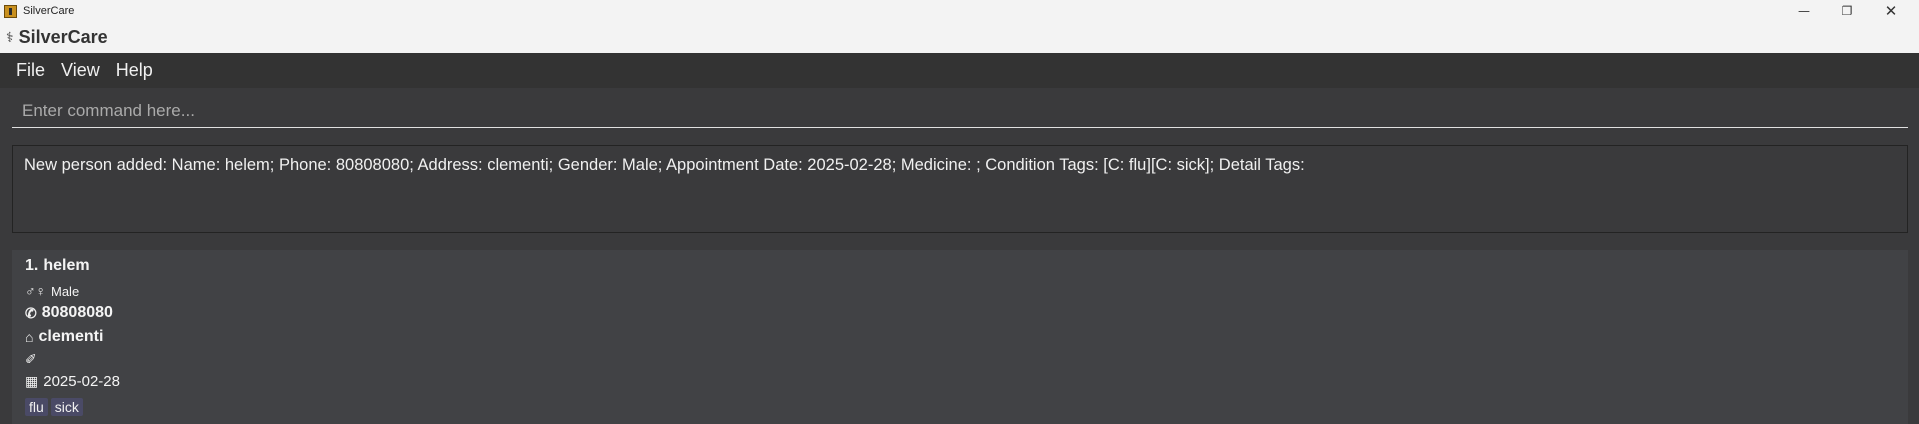  Describe the element at coordinates (66, 407) in the screenshot. I see `condition-tag: sick` at that location.